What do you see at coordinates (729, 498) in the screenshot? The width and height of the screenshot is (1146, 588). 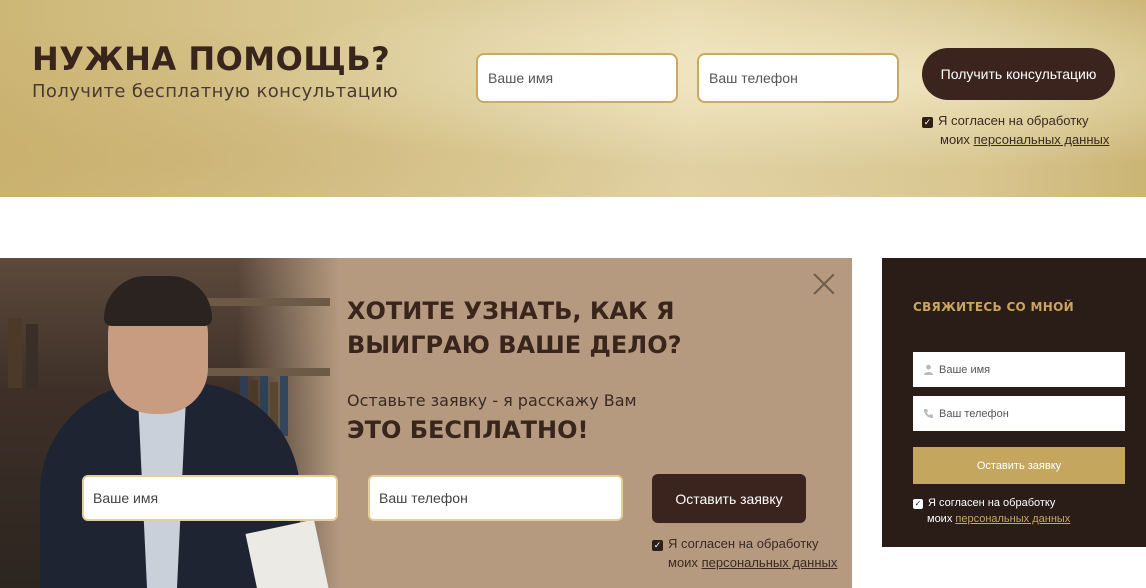 I see `popup-submit-button: Оставить заявку` at bounding box center [729, 498].